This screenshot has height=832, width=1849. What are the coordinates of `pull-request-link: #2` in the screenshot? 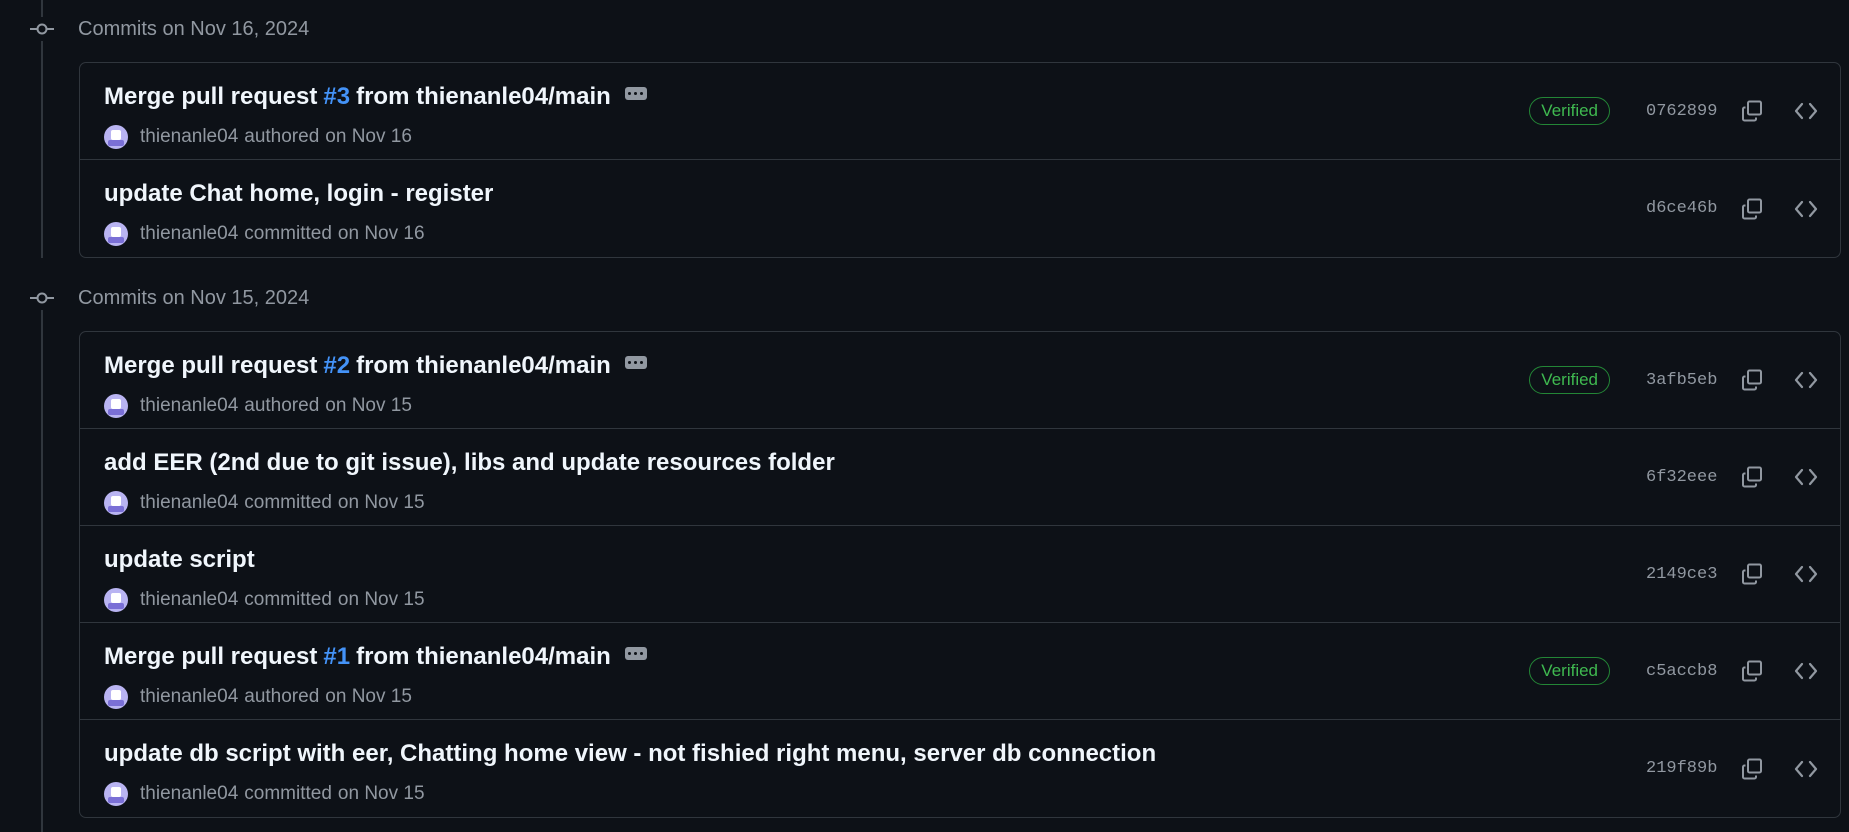 It's located at (336, 366).